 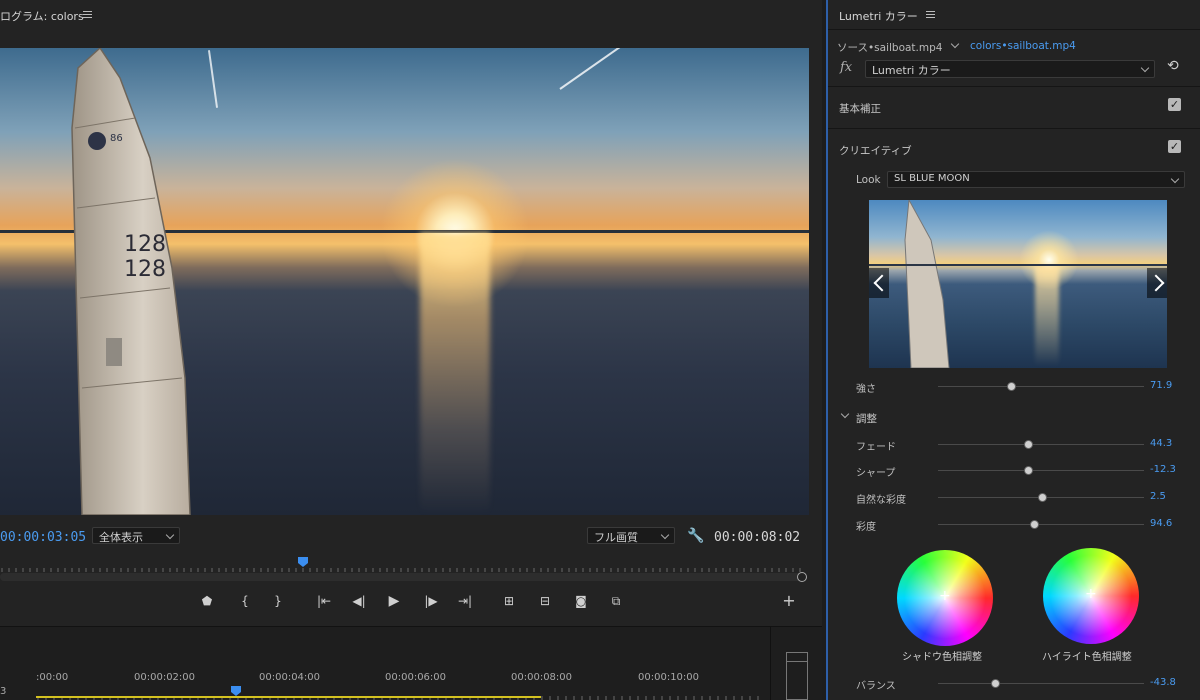 I want to click on monitor-scrub-bar, so click(x=401, y=577).